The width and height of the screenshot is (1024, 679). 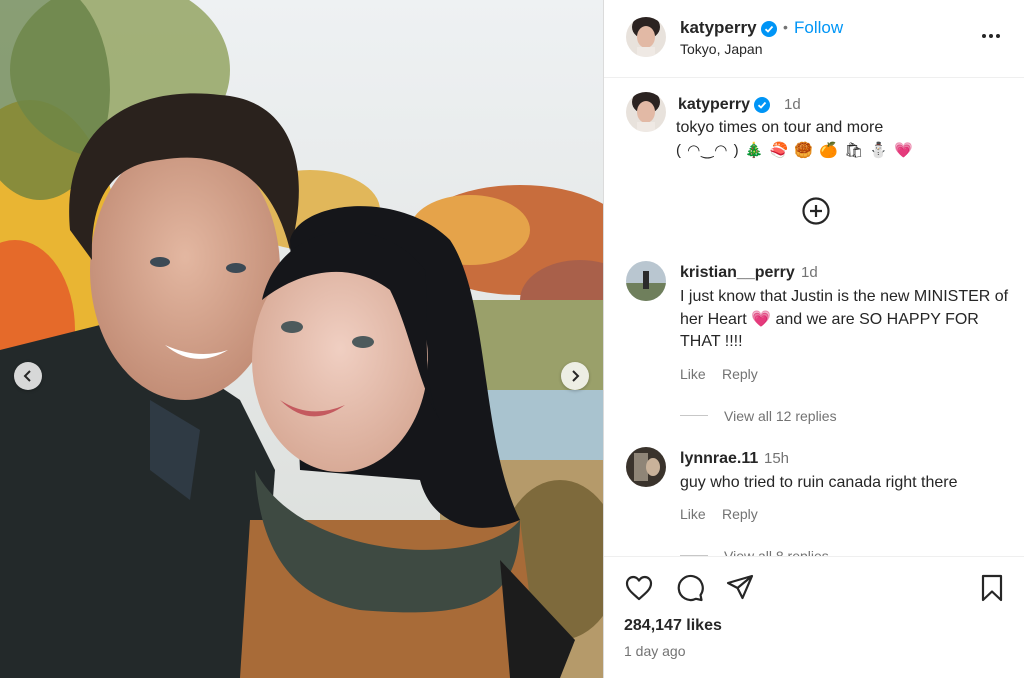 I want to click on chevron-right-icon, so click(x=576, y=376).